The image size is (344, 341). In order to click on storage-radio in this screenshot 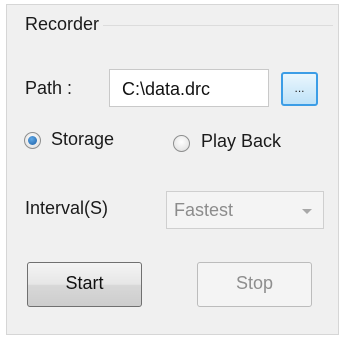, I will do `click(32, 140)`.